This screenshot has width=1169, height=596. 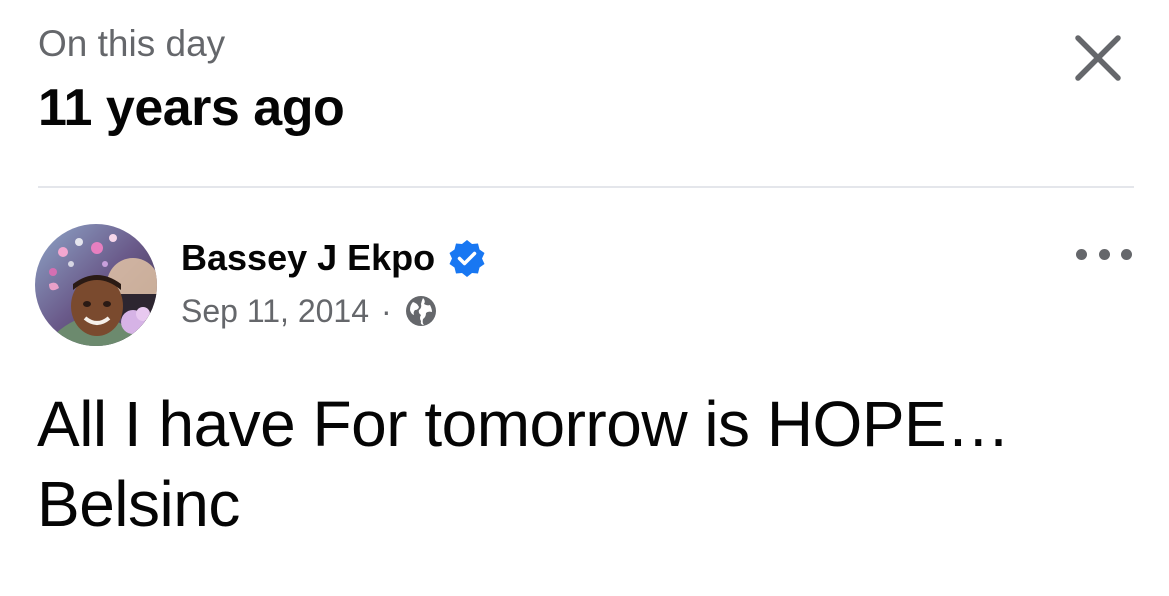 I want to click on author-name: Bassey J Ekpo, so click(x=308, y=258).